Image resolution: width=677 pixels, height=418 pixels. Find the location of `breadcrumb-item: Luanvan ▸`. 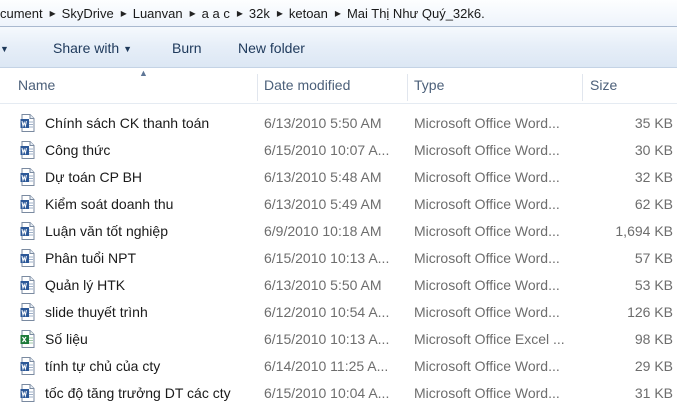

breadcrumb-item: Luanvan ▸ is located at coordinates (167, 13).